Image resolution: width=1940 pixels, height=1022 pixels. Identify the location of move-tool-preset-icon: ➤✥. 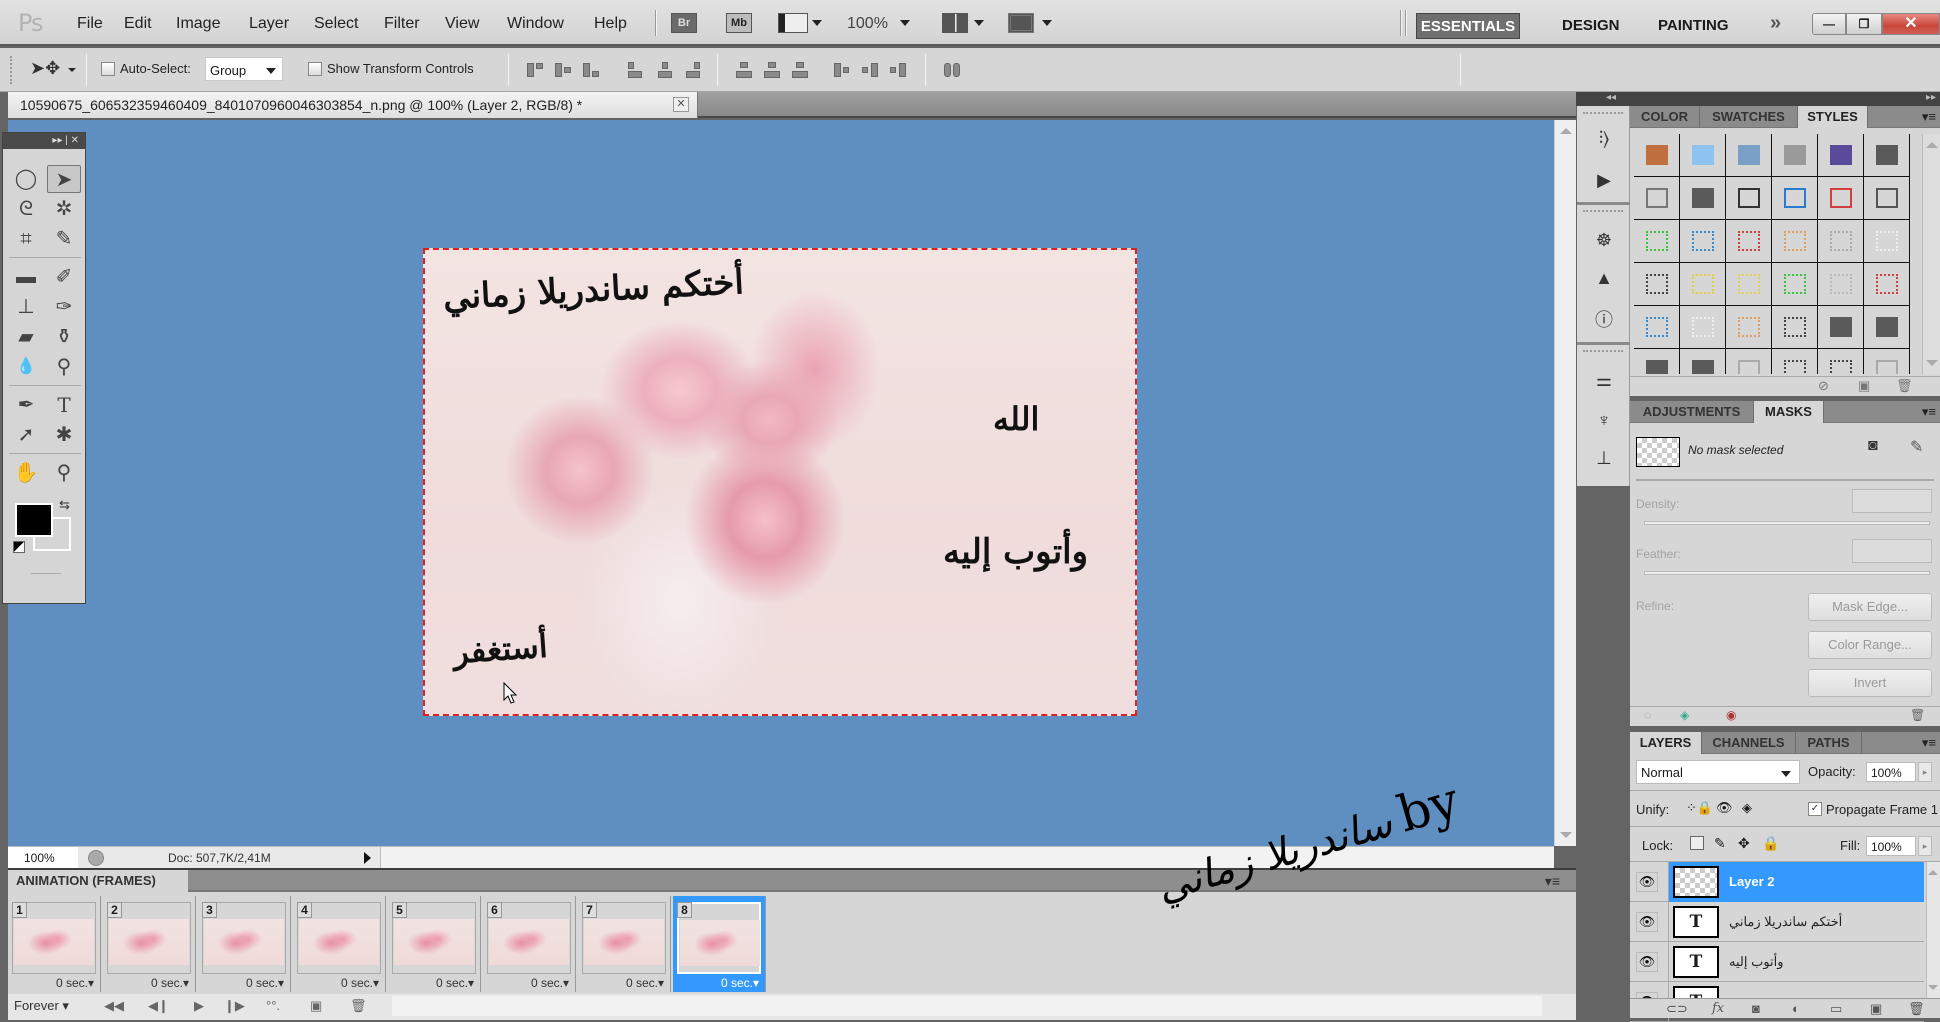
(45, 68).